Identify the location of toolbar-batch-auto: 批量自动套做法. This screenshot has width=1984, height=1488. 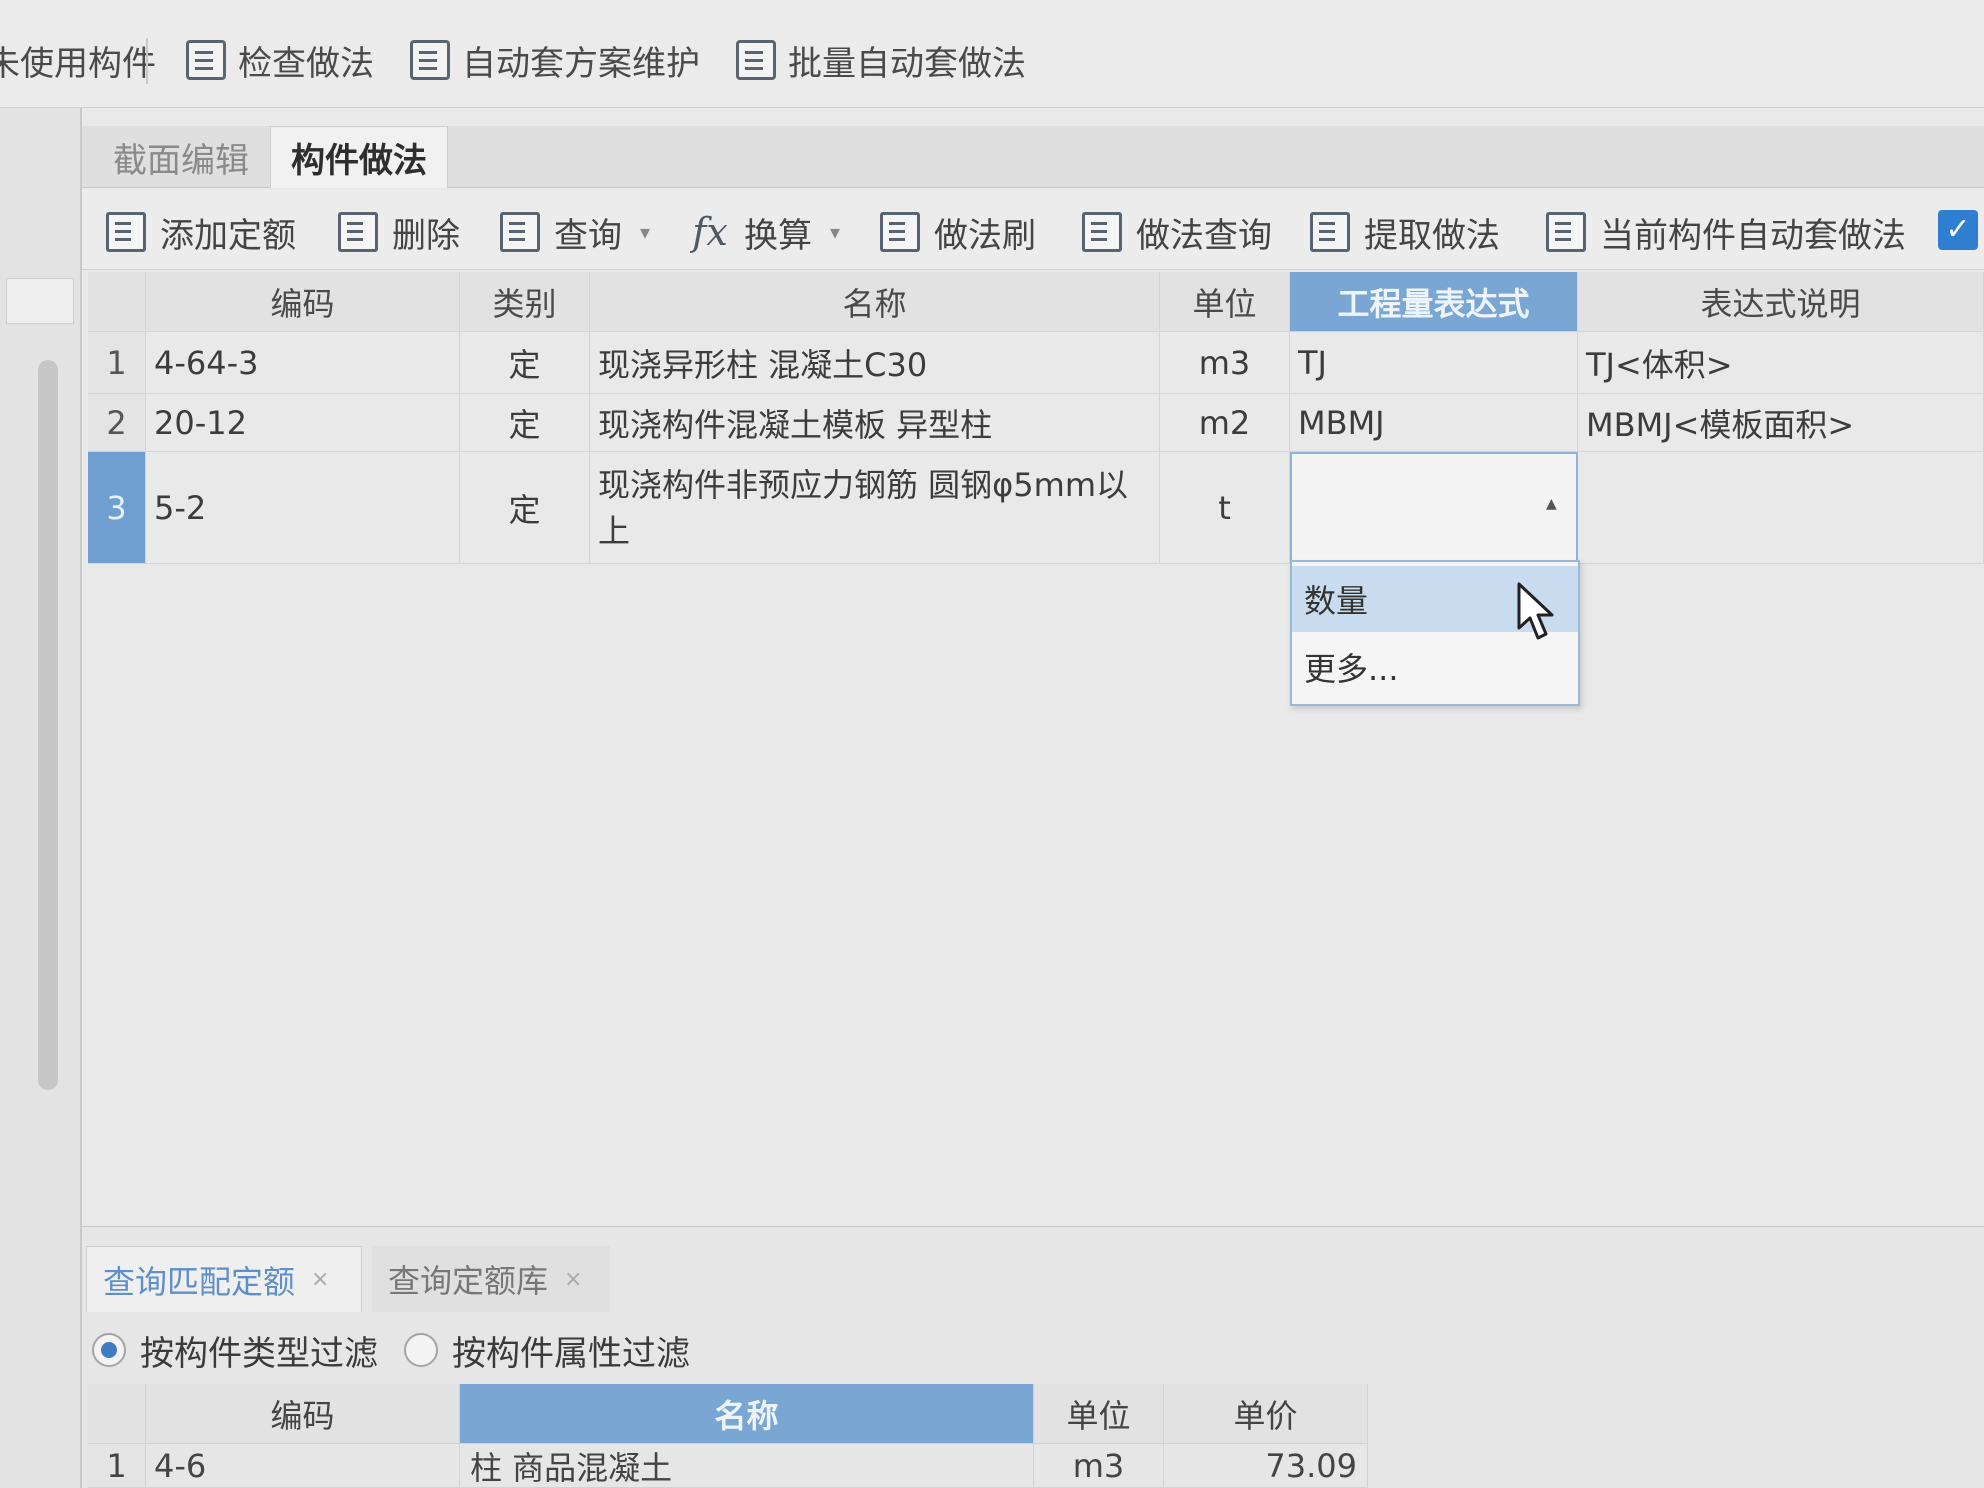
(881, 60).